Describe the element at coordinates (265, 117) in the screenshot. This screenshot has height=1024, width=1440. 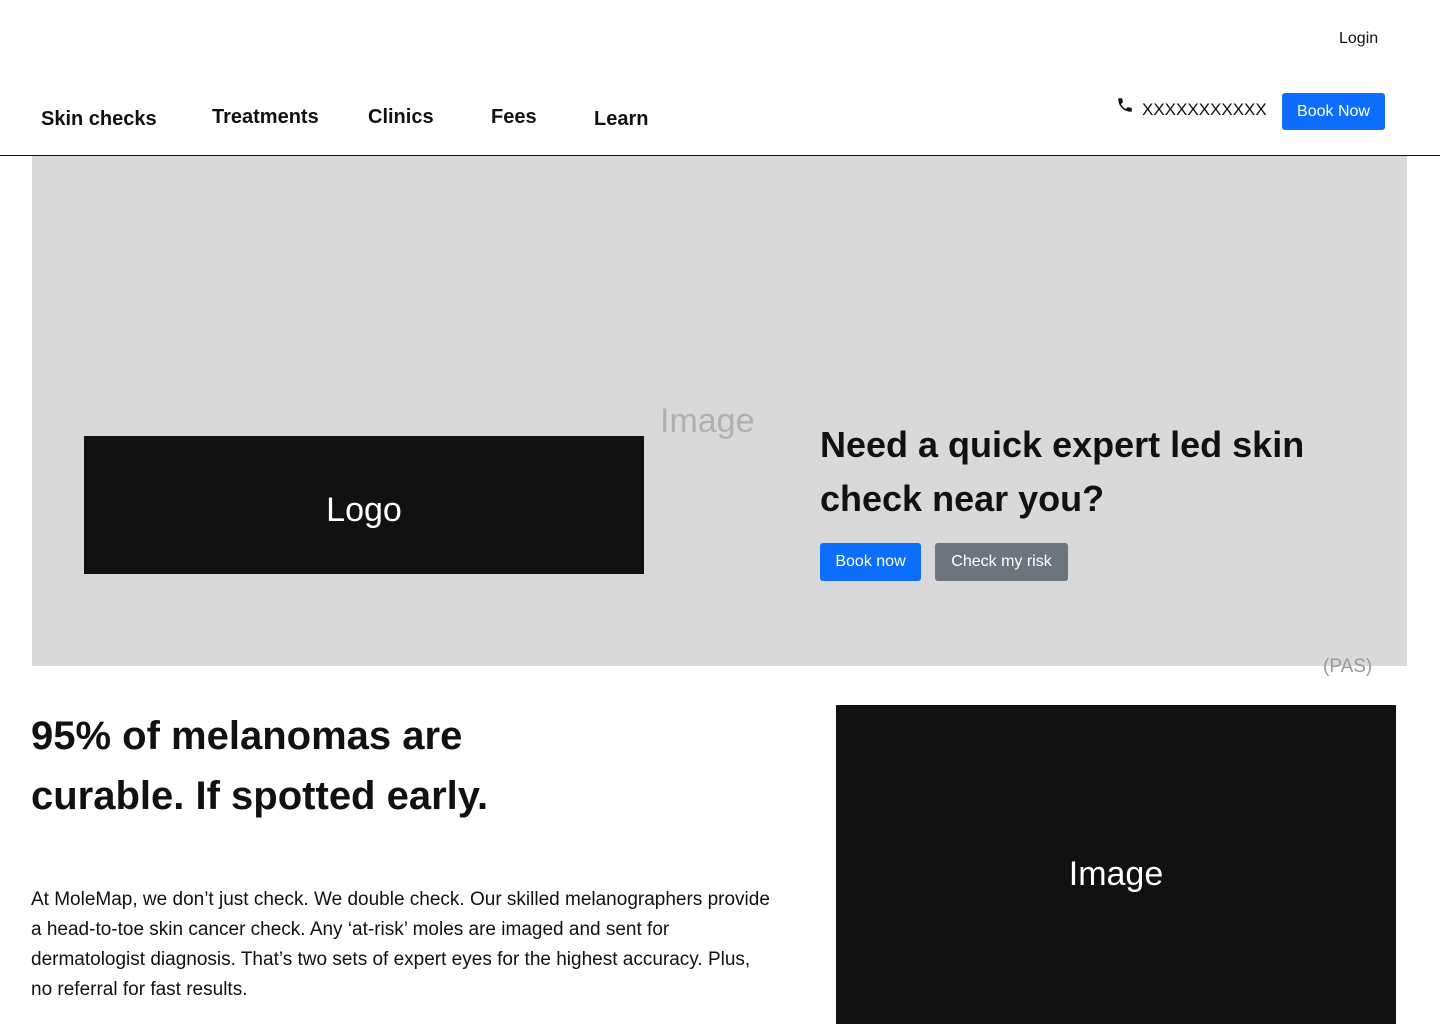
I see `nav-item-treatments: Treatments` at that location.